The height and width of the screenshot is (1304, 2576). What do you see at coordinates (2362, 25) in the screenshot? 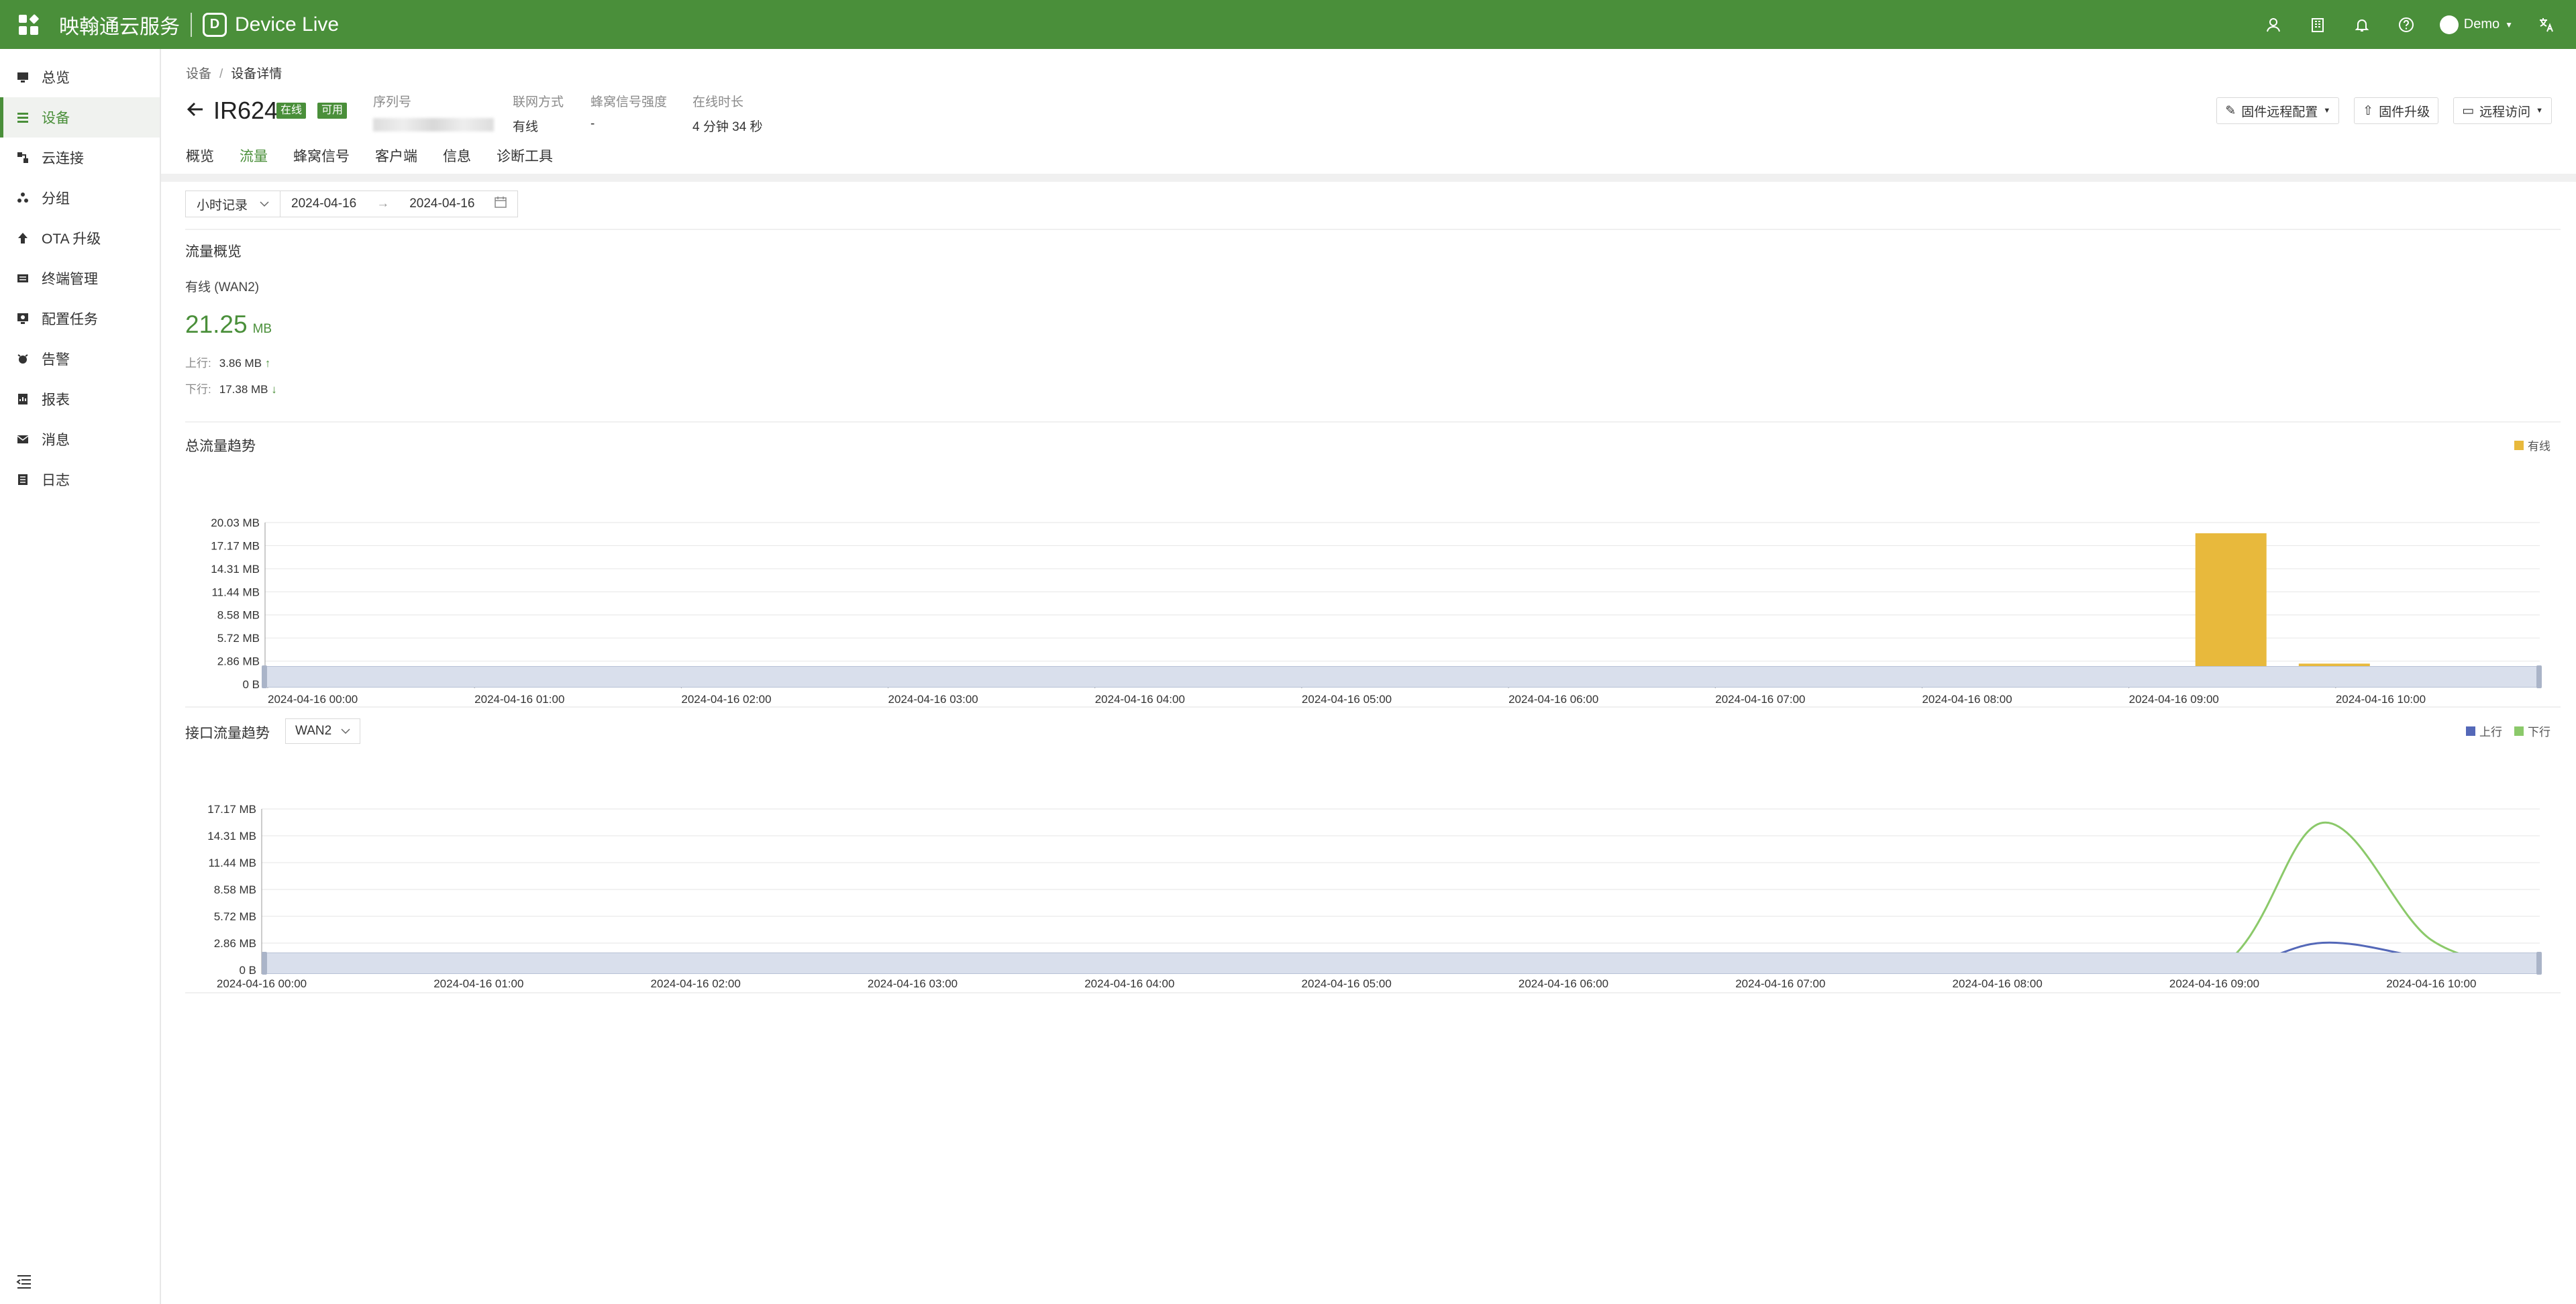
I see `bell-icon` at bounding box center [2362, 25].